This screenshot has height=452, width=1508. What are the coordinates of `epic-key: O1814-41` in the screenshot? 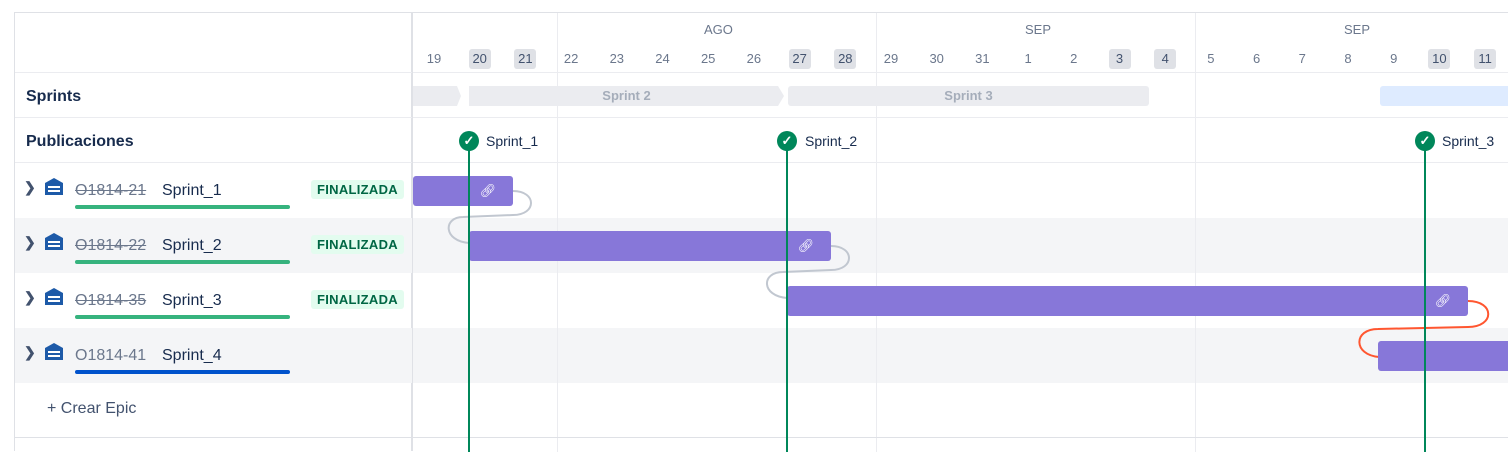 It's located at (110, 356).